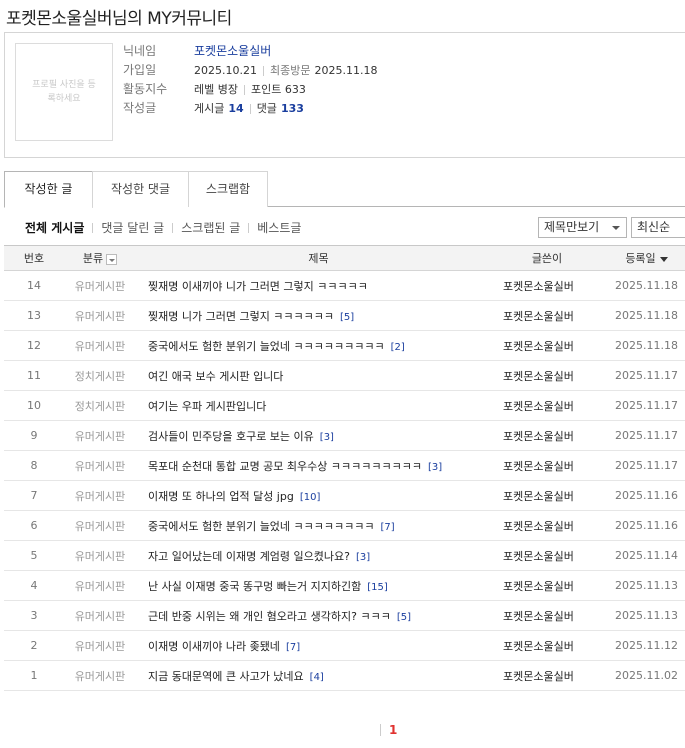  I want to click on post-number: 8, so click(34, 465).